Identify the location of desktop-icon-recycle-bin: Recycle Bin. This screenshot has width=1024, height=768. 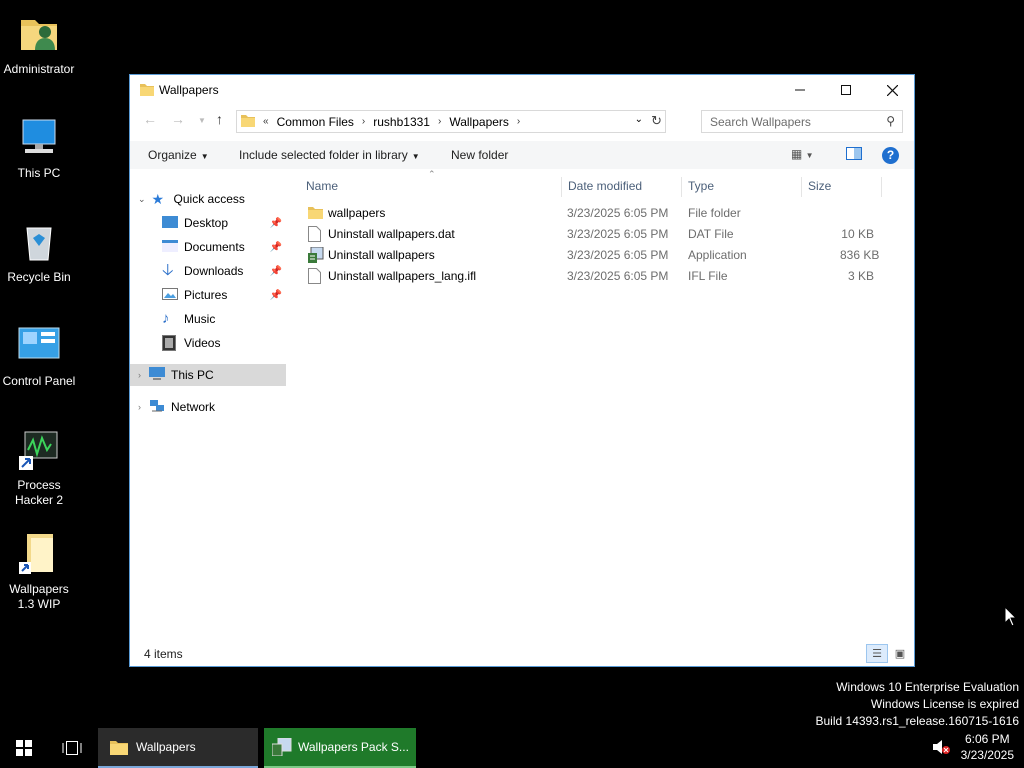
(39, 251).